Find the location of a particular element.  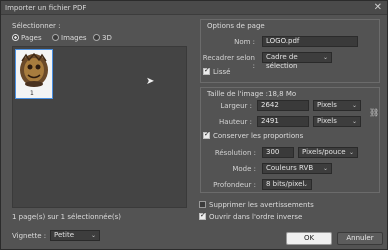

width-value: 2642 is located at coordinates (270, 105).